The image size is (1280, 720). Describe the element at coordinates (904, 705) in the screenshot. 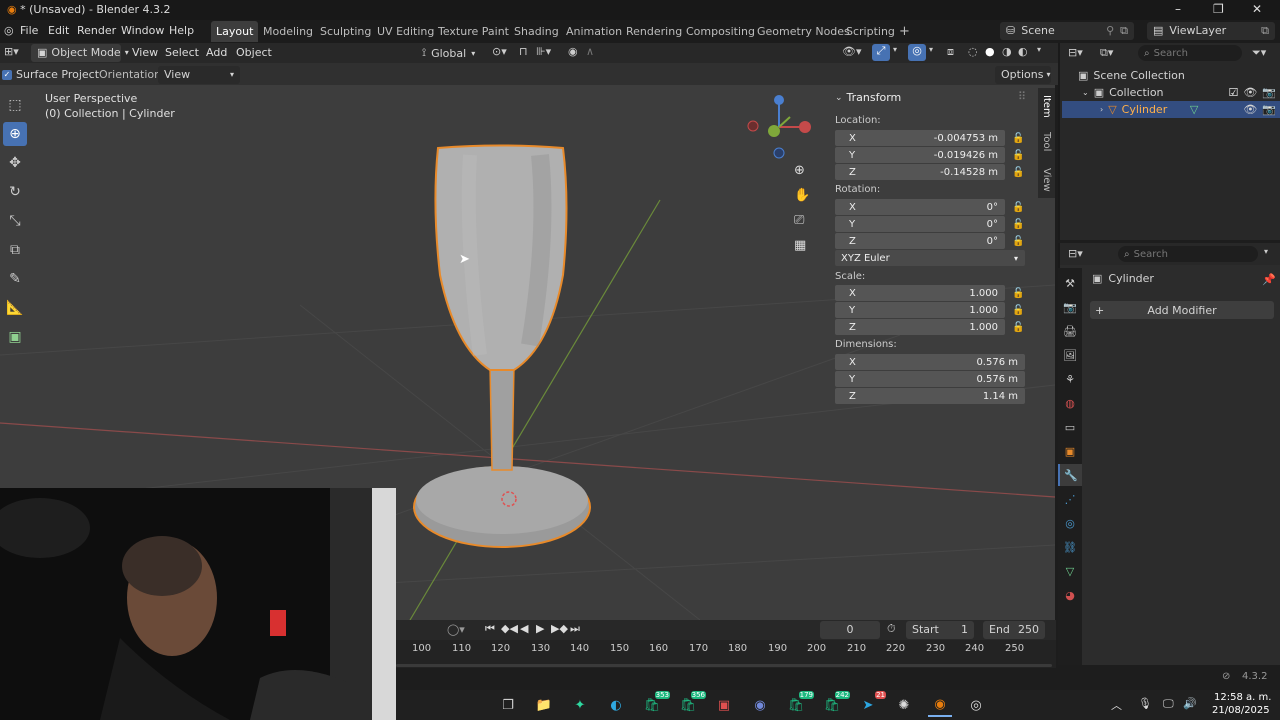

I see `chatgpt-icon: ✺` at that location.